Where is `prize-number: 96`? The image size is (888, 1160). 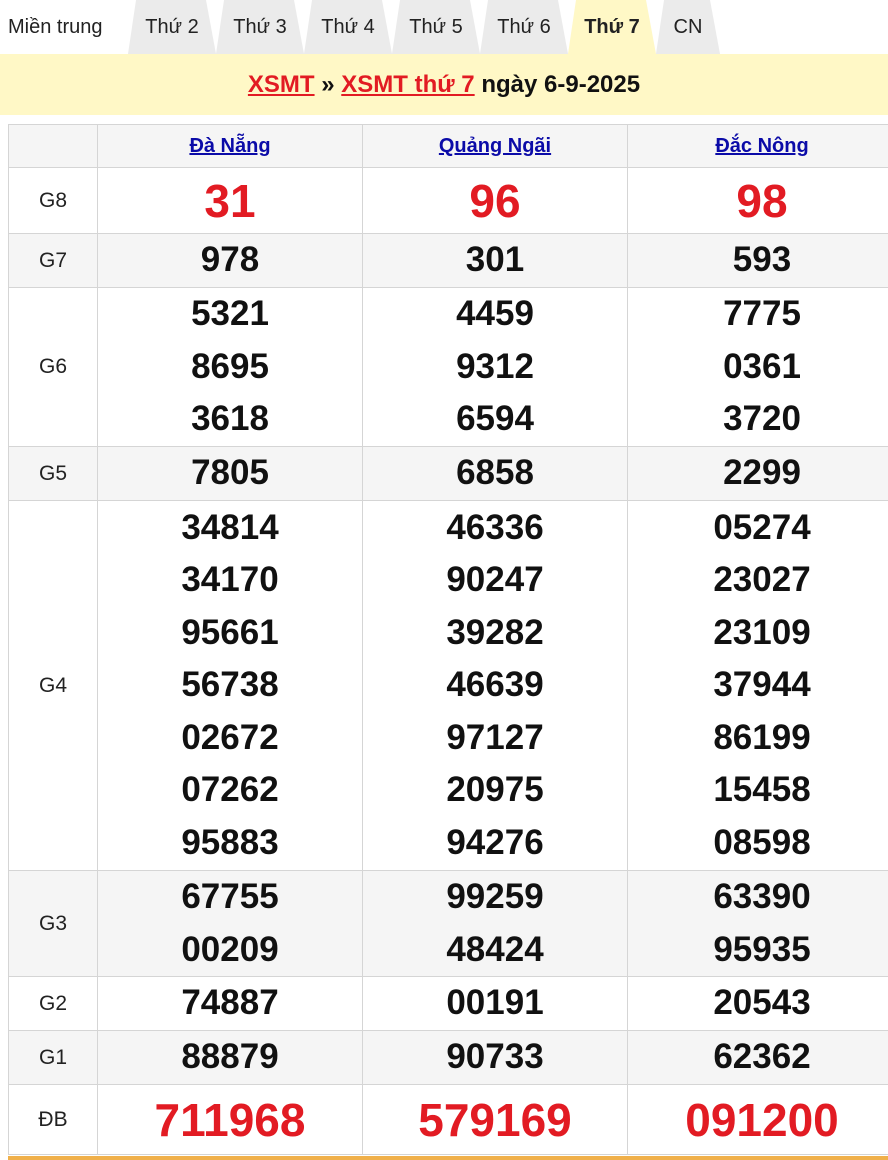
prize-number: 96 is located at coordinates (495, 200).